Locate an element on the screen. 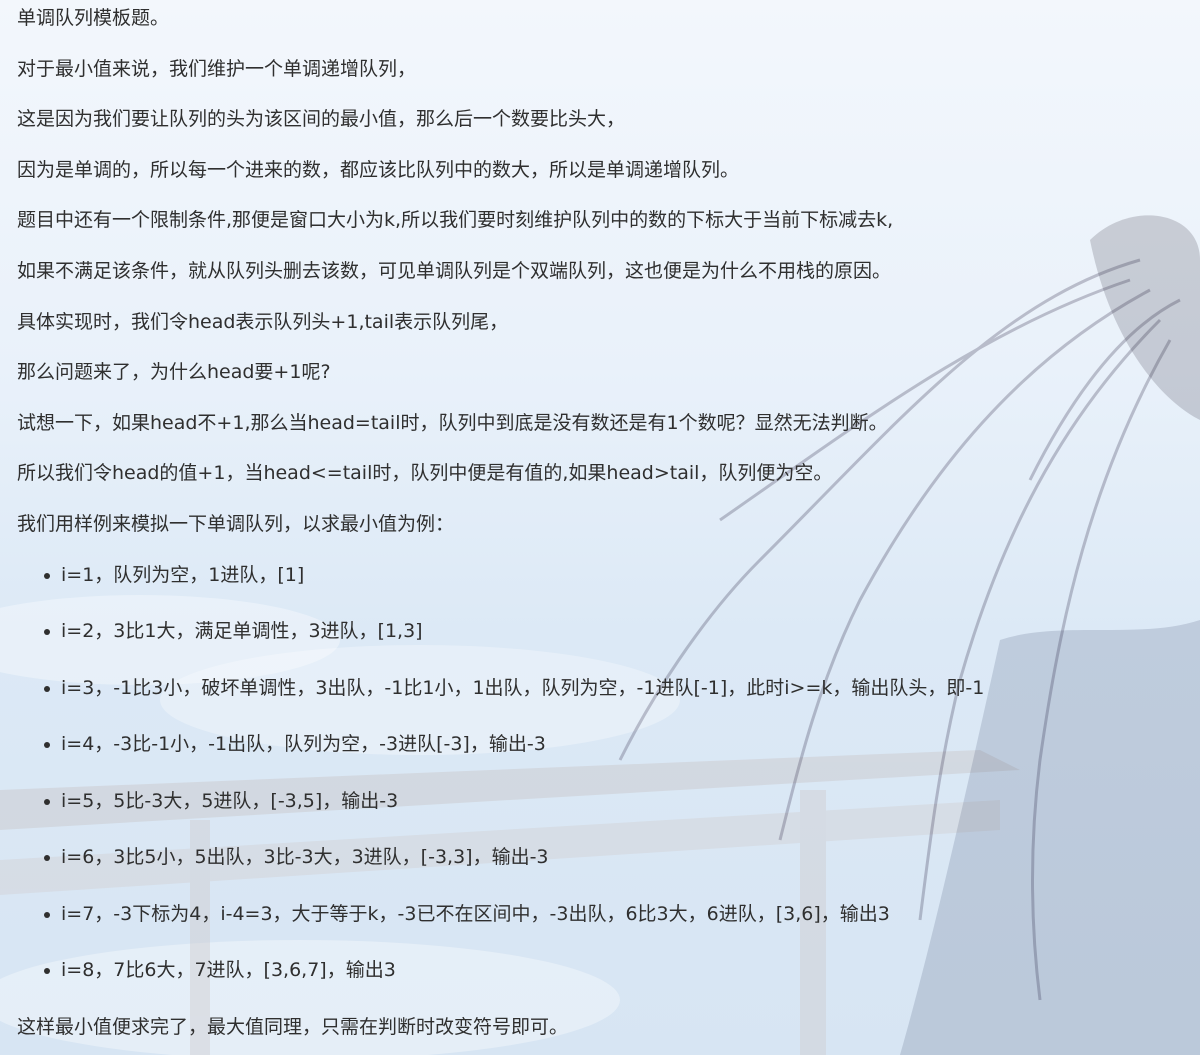  closing-line: 这样最小值便求完了，最大值同理，只需在判断时改变符号即可。 is located at coordinates (293, 1026).